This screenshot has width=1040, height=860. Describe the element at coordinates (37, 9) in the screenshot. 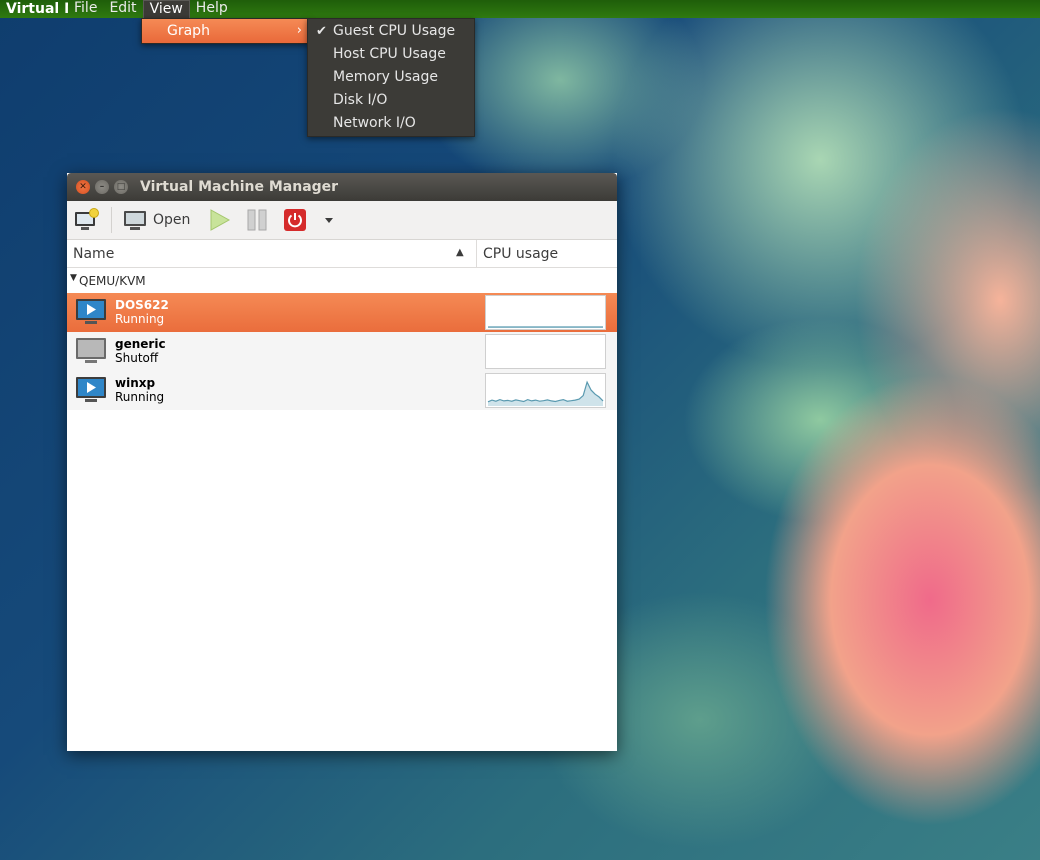

I see `app-name: Virtual M` at that location.